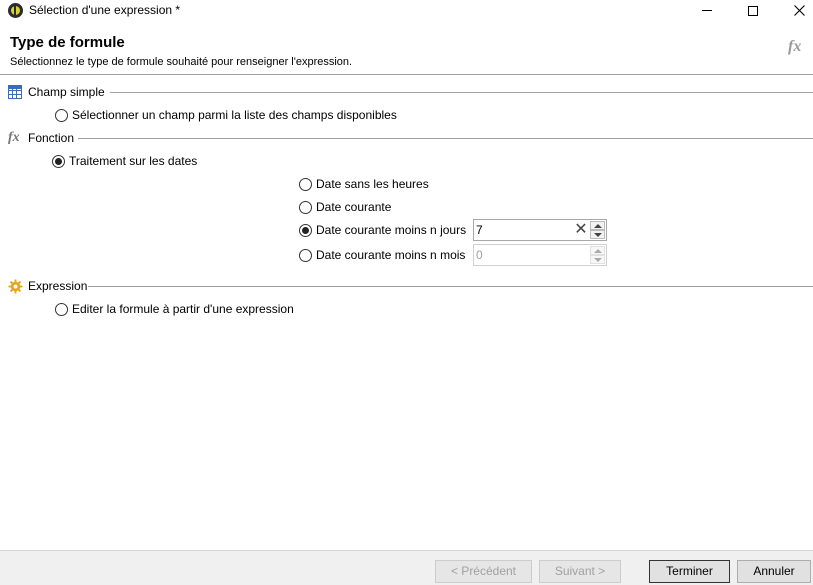  I want to click on section-label: Fonction, so click(51, 138).